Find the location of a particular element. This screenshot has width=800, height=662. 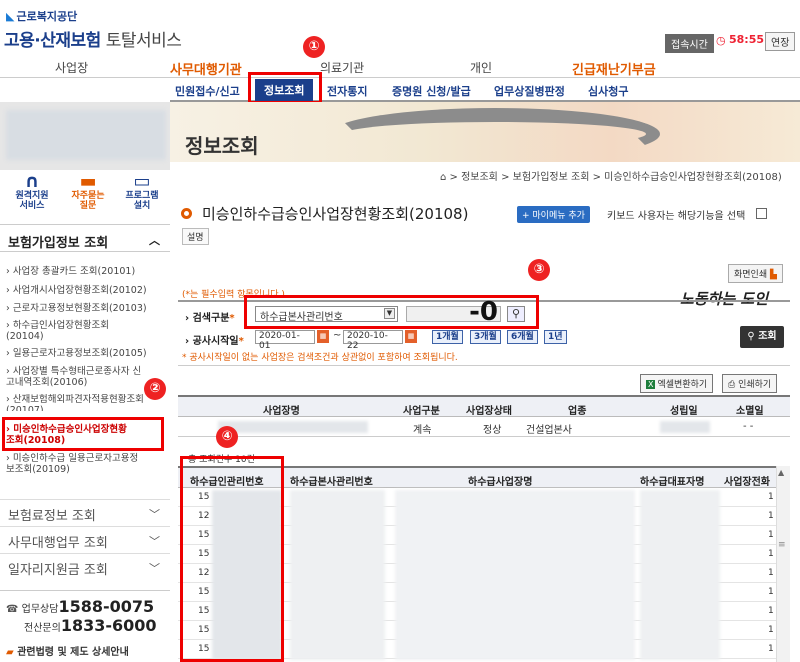

sidebar-section-title: 보험가입정보 조회 ︿ is located at coordinates (85, 238).